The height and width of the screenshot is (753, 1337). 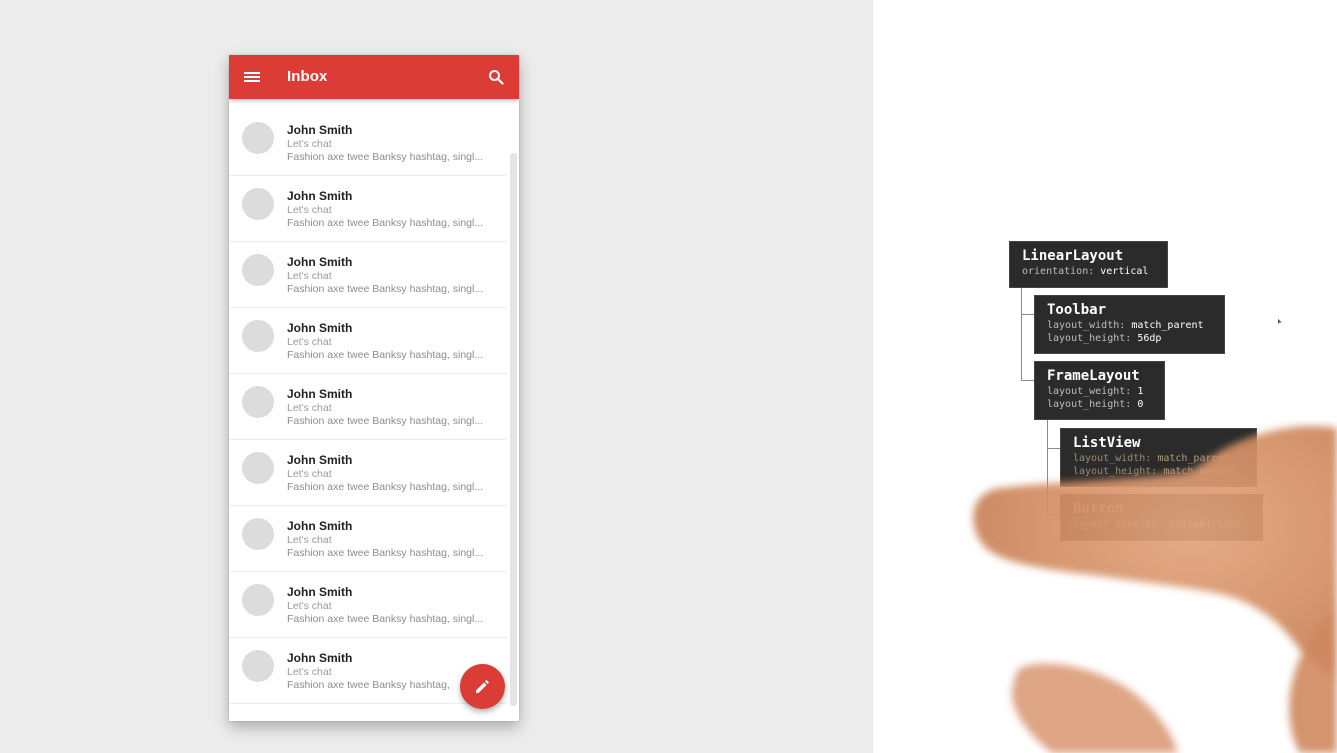 I want to click on compose-button, so click(x=482, y=686).